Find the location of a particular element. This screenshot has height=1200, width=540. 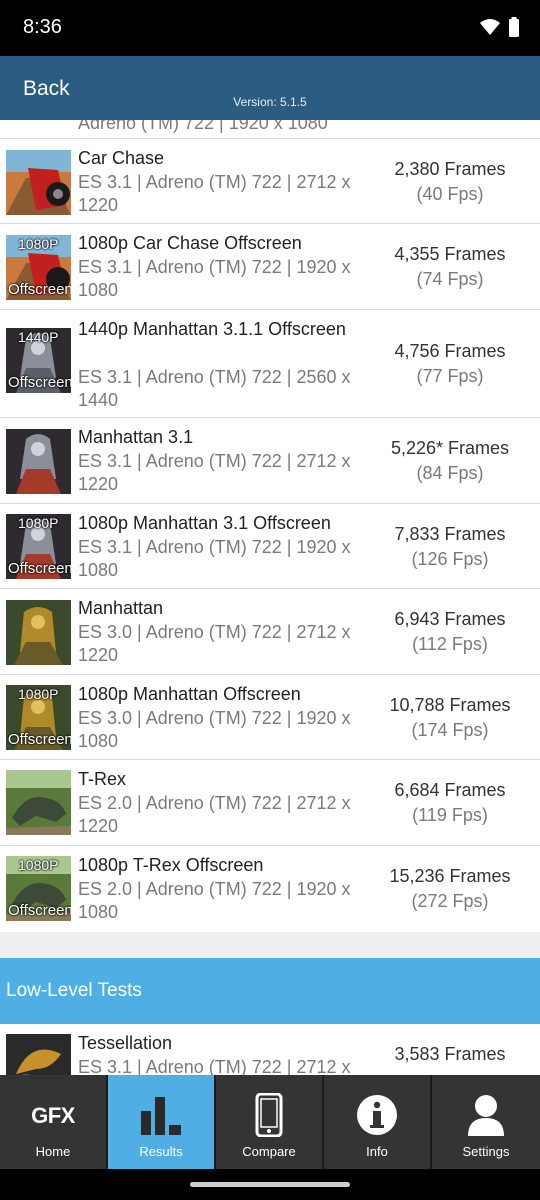

nav-info: Info is located at coordinates (378, 1122).